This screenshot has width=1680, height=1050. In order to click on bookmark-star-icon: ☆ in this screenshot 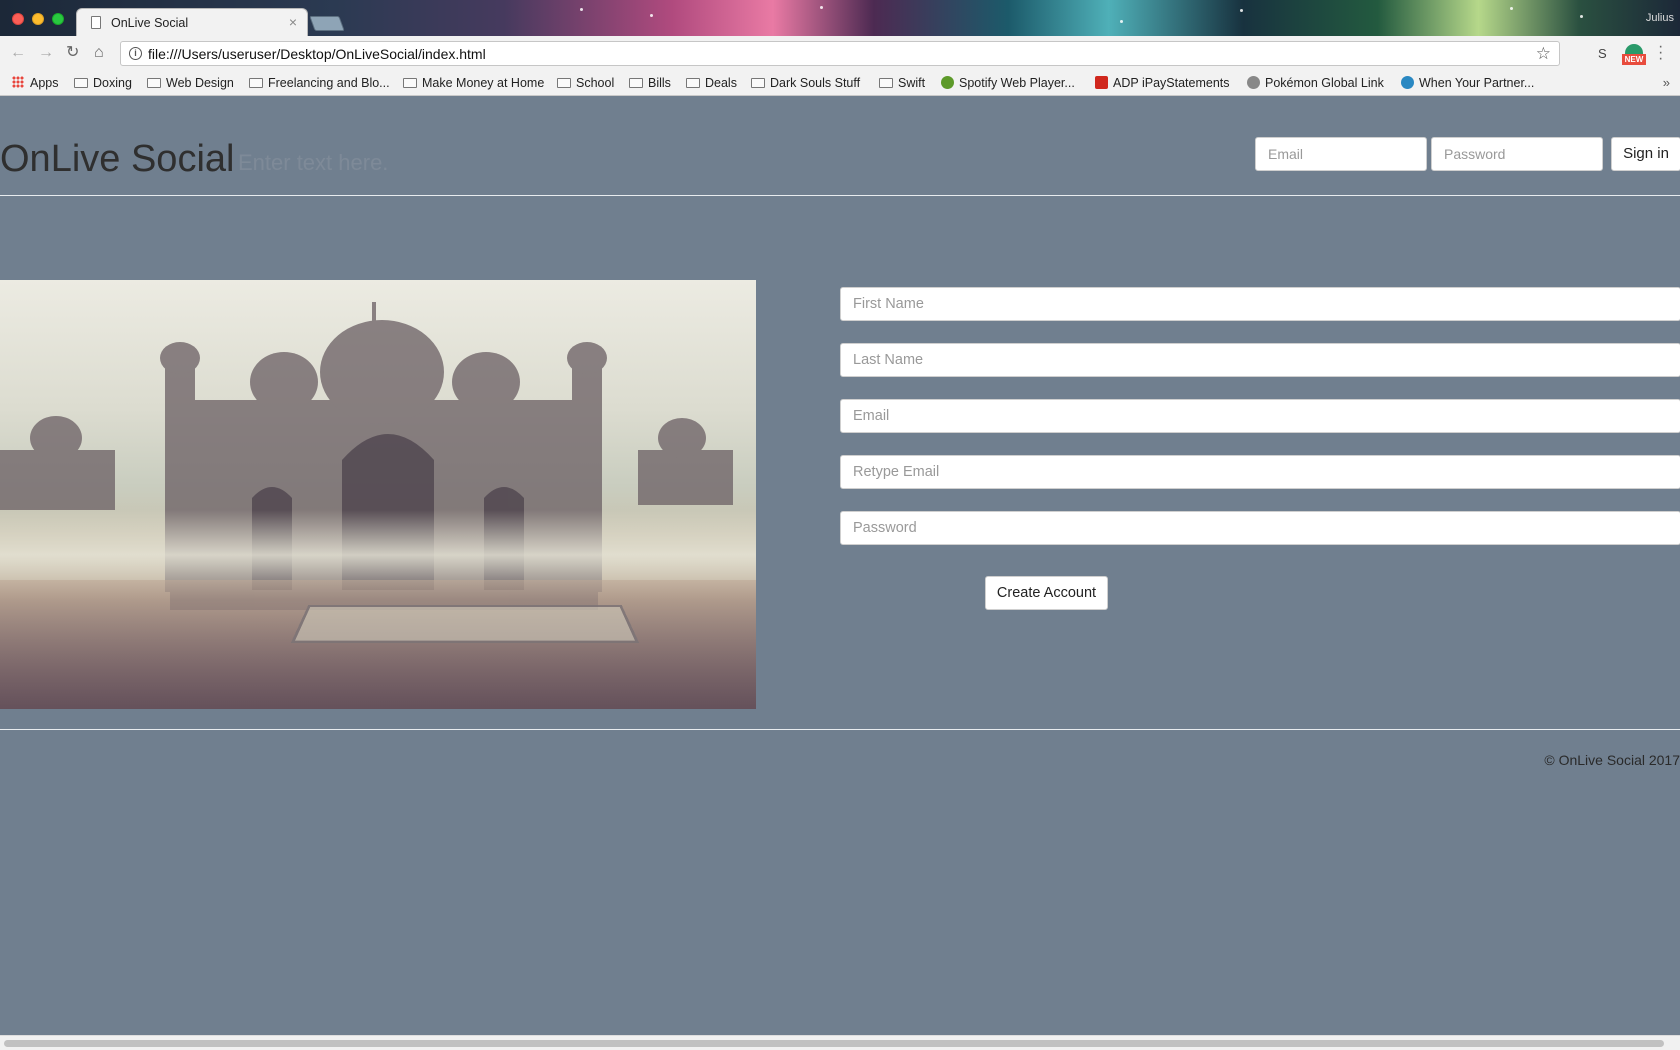, I will do `click(1543, 54)`.